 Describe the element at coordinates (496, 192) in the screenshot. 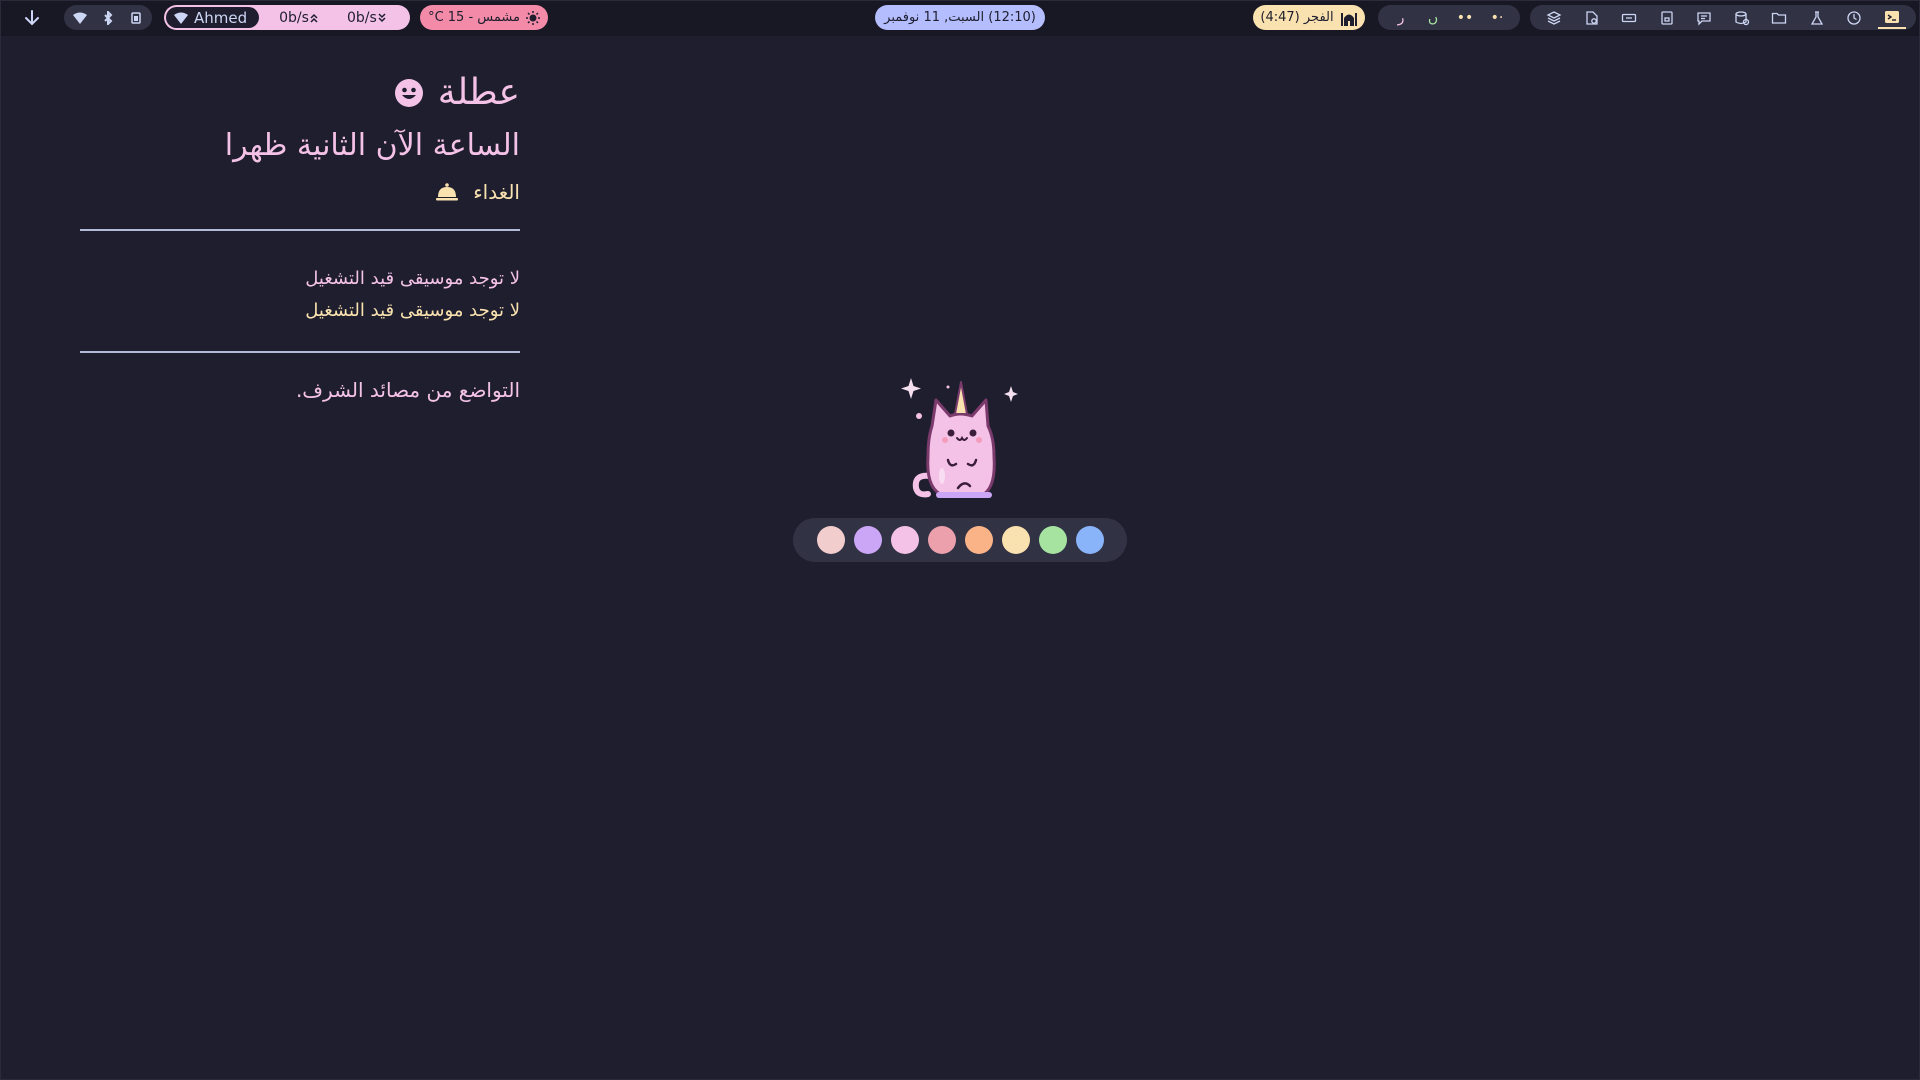

I see `meal-text: الغداء` at that location.